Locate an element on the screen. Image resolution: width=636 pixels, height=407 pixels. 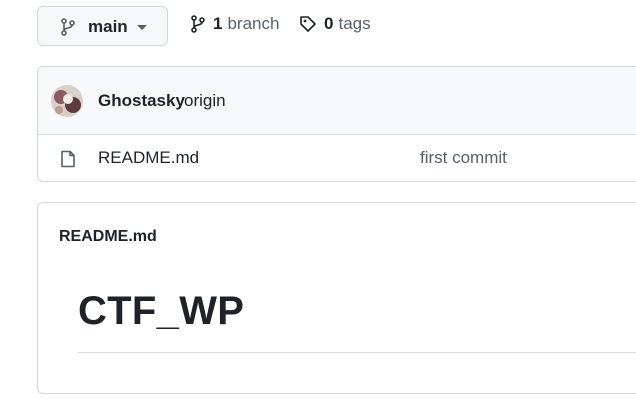
branch-count: 1 is located at coordinates (218, 23).